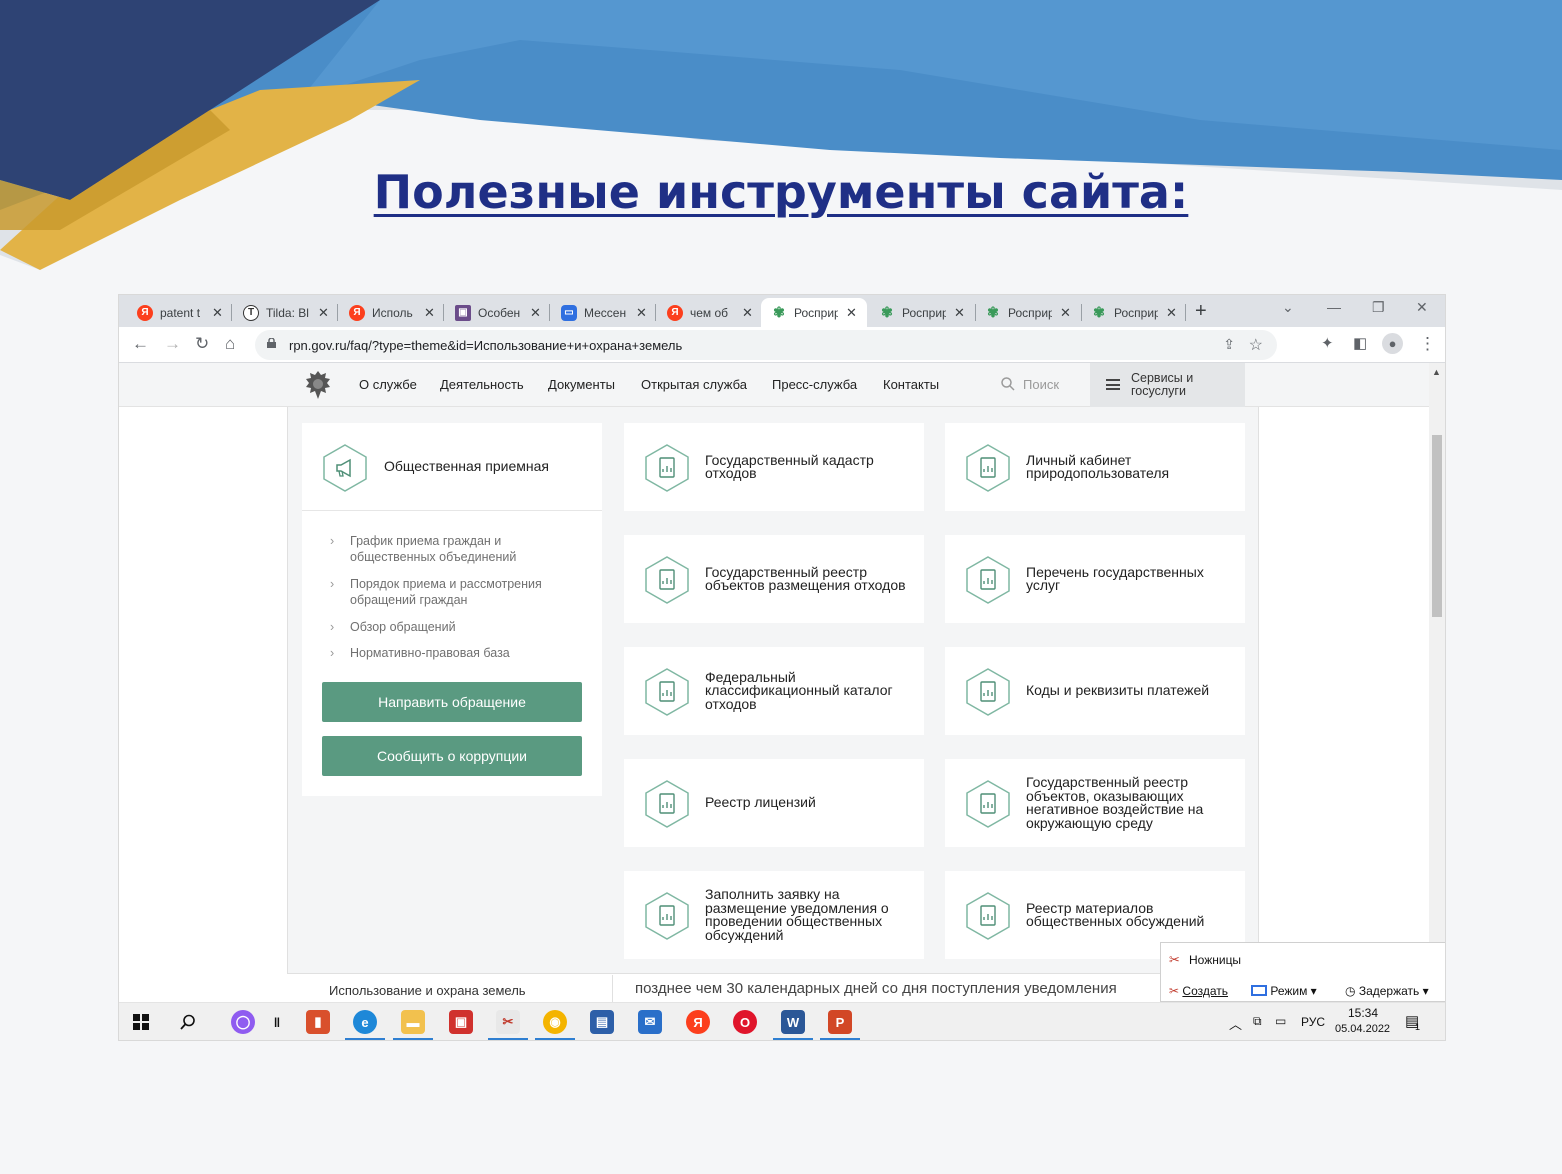 The width and height of the screenshot is (1562, 1174). I want to click on side-panel-icon: ◧, so click(1360, 344).